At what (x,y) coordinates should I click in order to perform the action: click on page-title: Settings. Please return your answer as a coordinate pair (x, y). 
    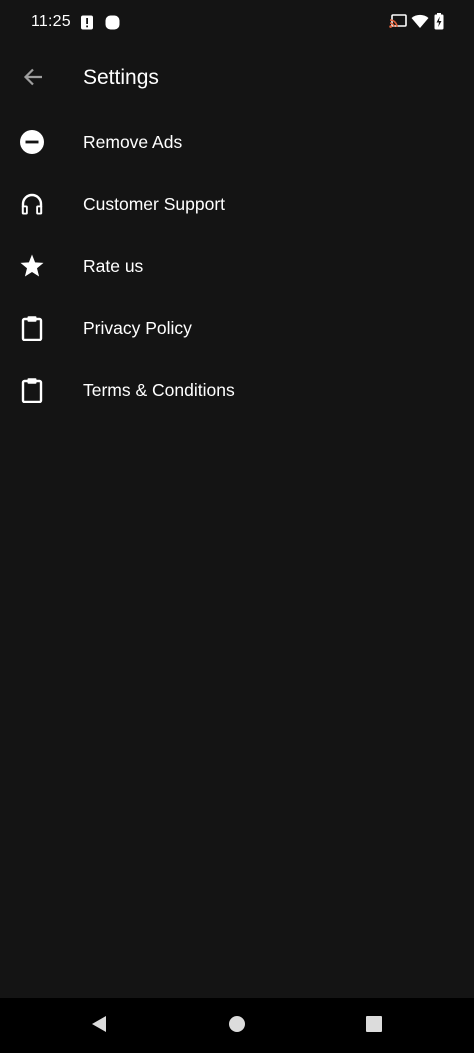
    Looking at the image, I should click on (121, 77).